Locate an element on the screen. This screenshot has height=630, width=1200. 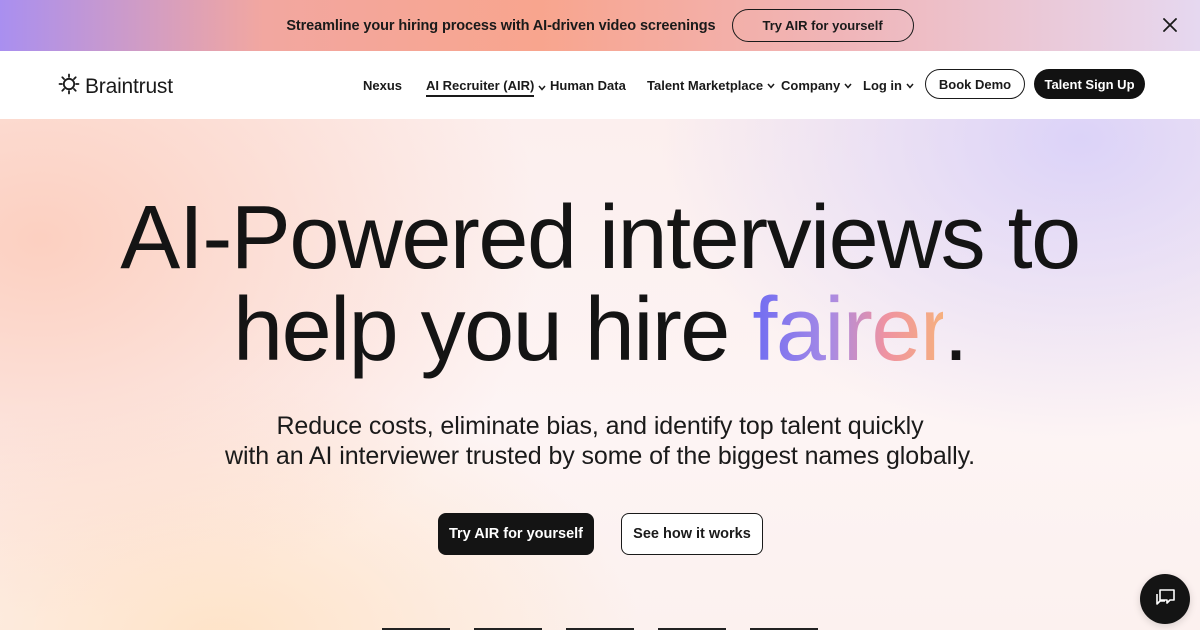
hero-headline-line2: help you hire fairer. is located at coordinates (600, 330).